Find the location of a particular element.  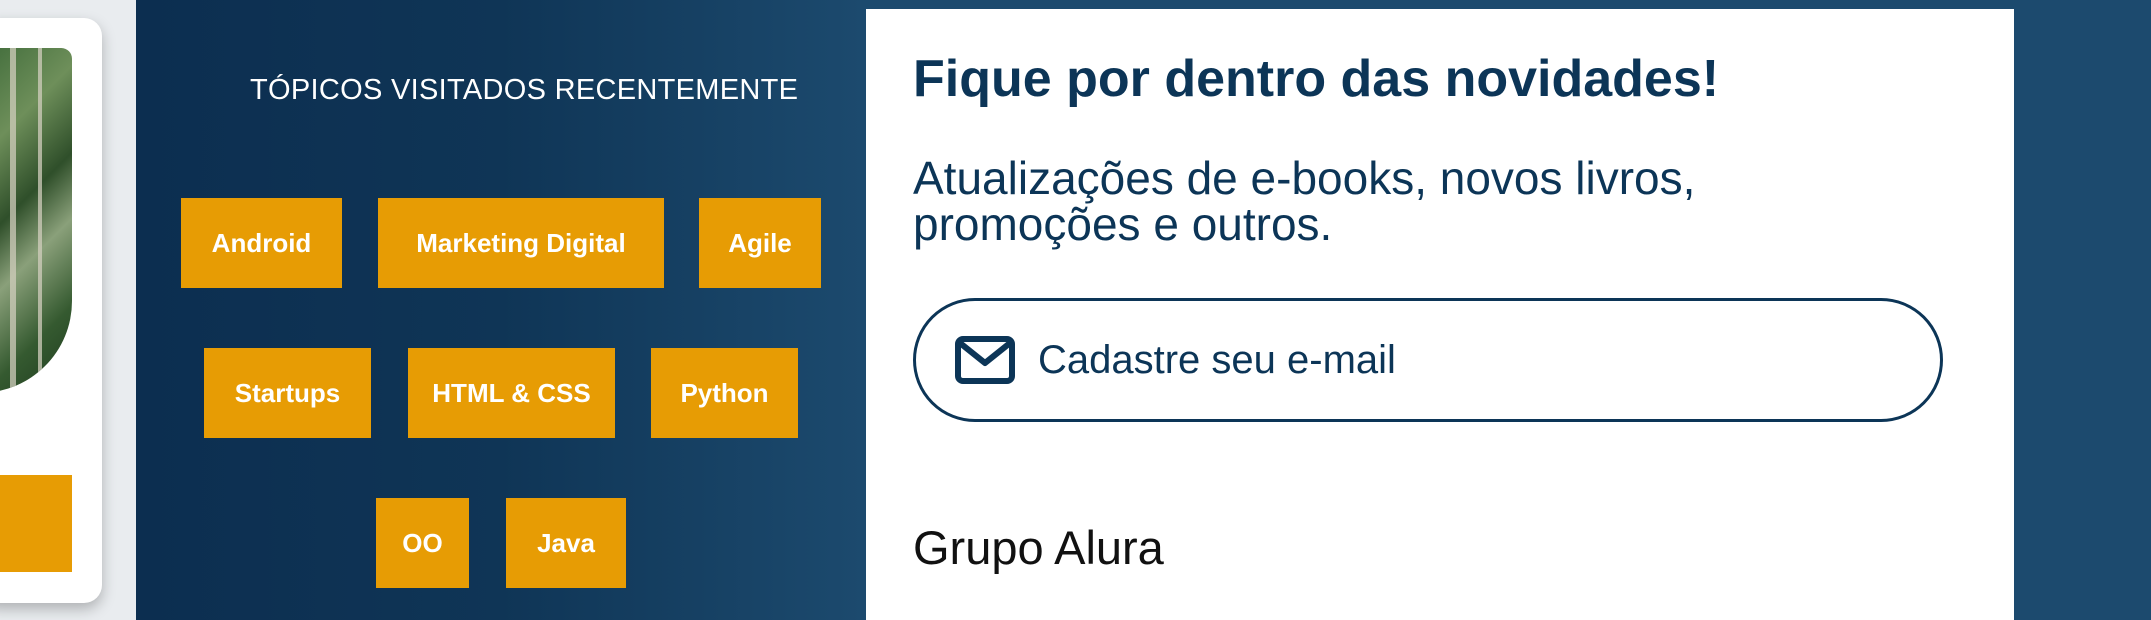

topic-chip-marketing-digital: Marketing Digital is located at coordinates (521, 243).